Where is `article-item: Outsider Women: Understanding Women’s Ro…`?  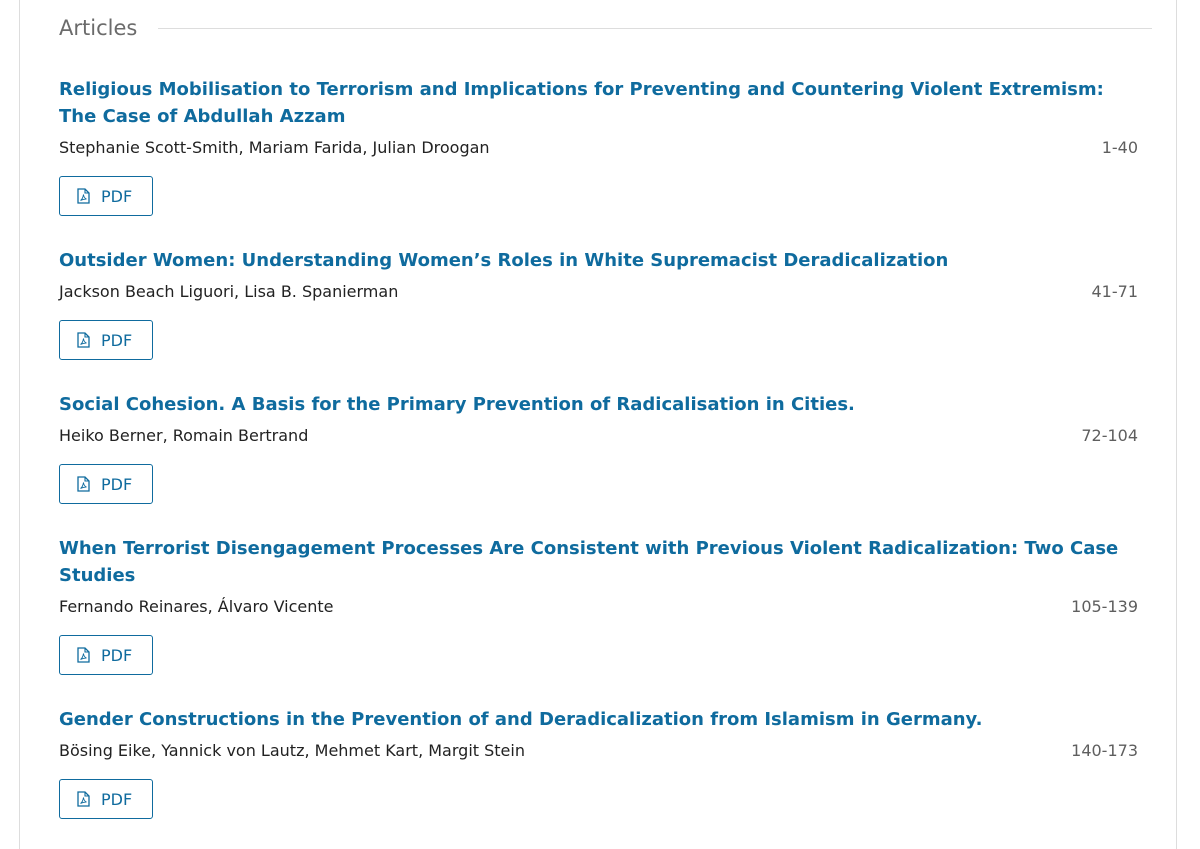
article-item: Outsider Women: Understanding Women’s Ro… is located at coordinates (598, 303).